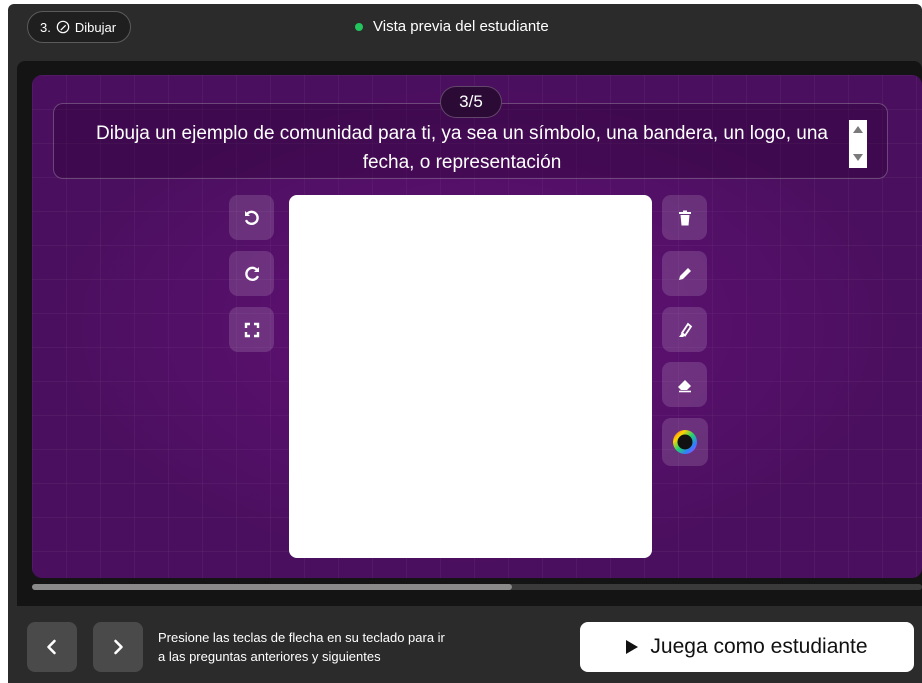 The height and width of the screenshot is (683, 922). What do you see at coordinates (272, 587) in the screenshot?
I see `scrollbar-thumb` at bounding box center [272, 587].